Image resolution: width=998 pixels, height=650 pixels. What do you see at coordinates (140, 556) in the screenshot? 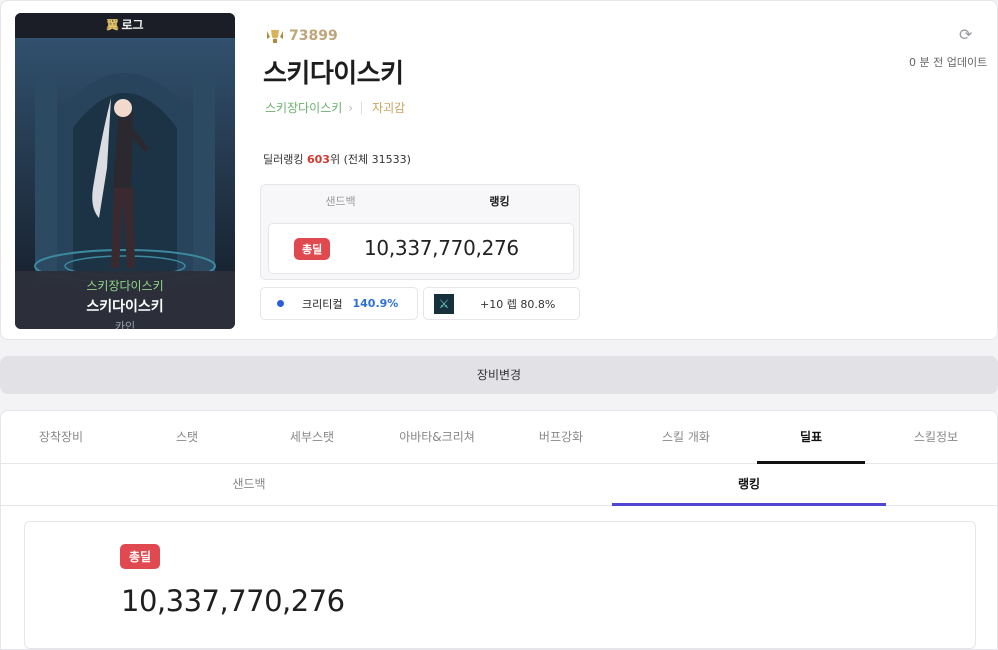
I see `result-damage-badge: 총딜` at bounding box center [140, 556].